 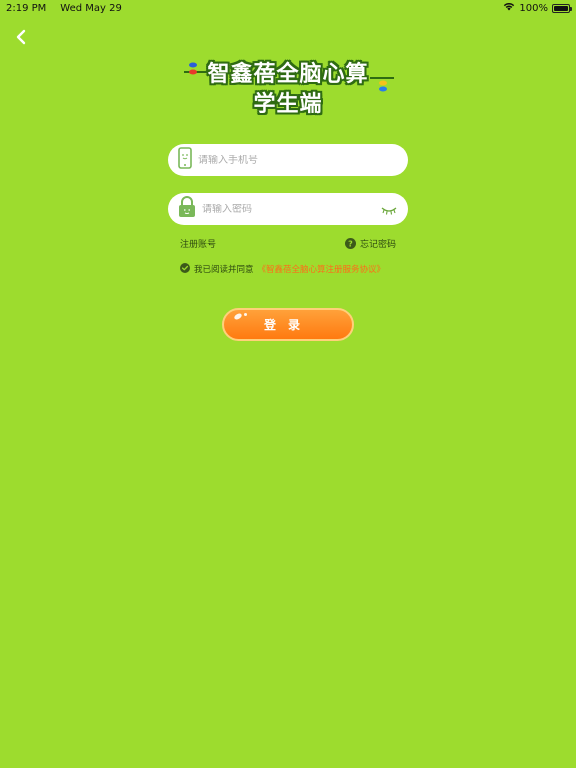 I want to click on password-input-row, so click(x=288, y=209).